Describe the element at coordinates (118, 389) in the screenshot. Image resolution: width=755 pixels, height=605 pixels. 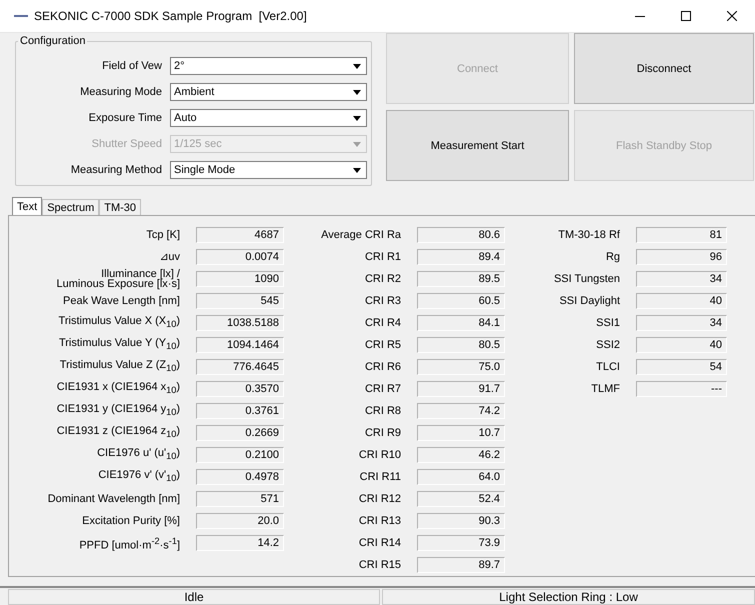
I see `value-label: CIE1931 x (CIE1964 x$_{10}$)` at that location.